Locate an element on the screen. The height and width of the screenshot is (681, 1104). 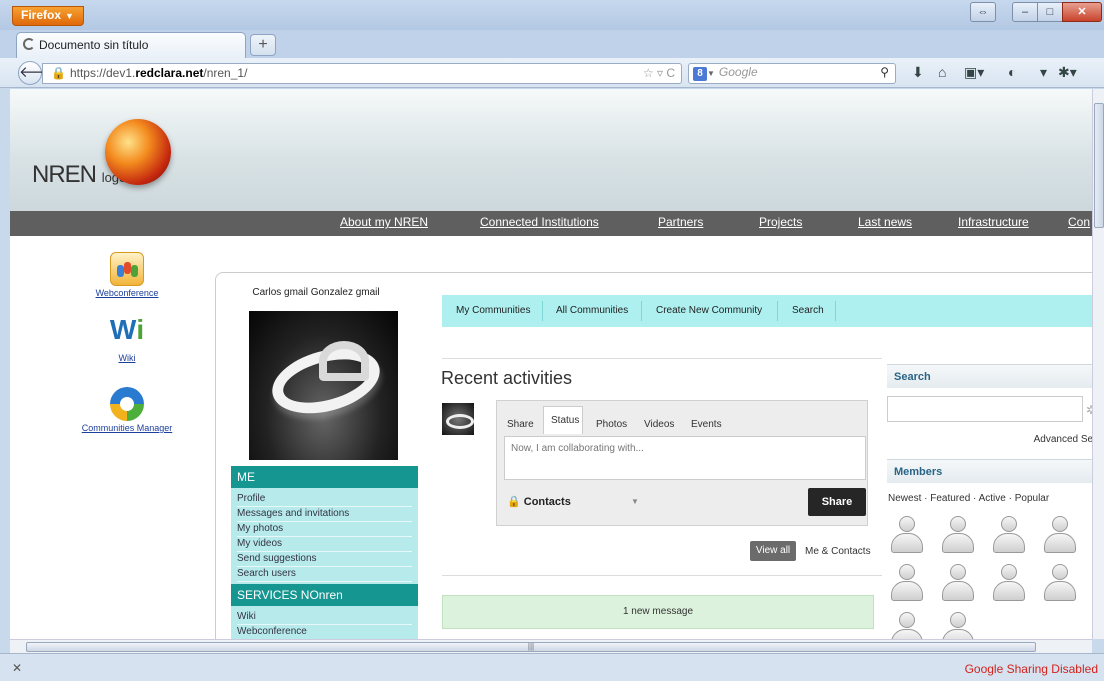
tab-search: Search is located at coordinates (808, 310).